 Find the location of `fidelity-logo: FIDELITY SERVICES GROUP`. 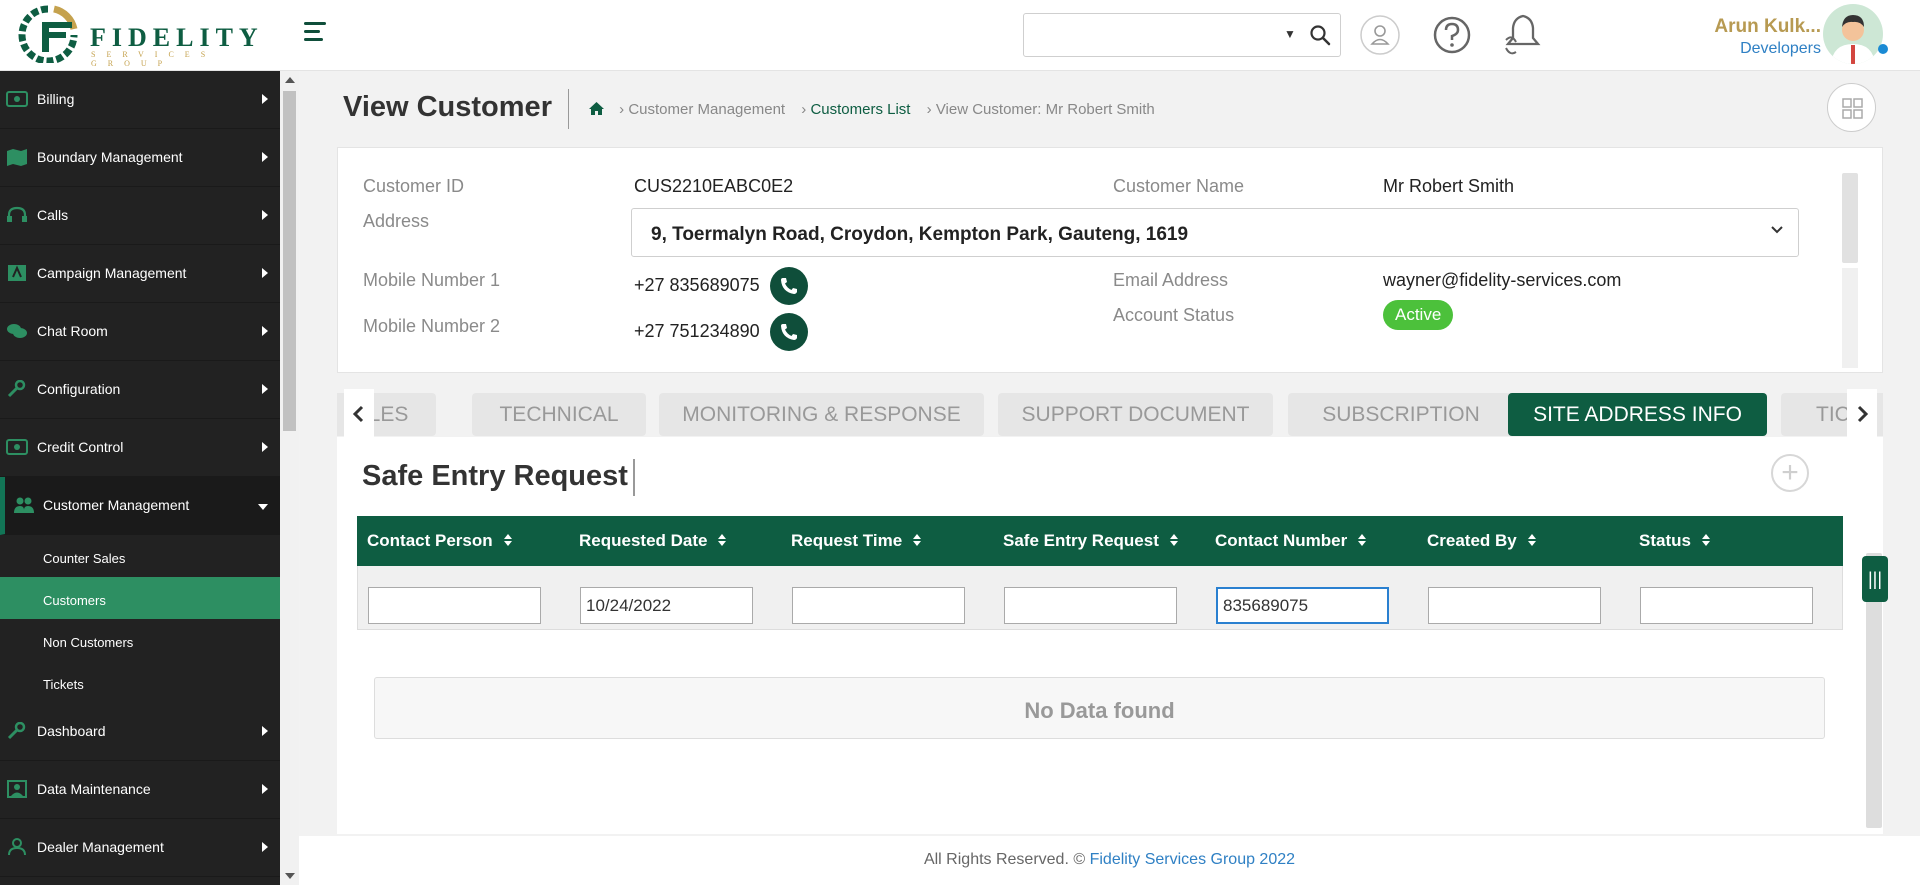

fidelity-logo: FIDELITY SERVICES GROUP is located at coordinates (138, 36).